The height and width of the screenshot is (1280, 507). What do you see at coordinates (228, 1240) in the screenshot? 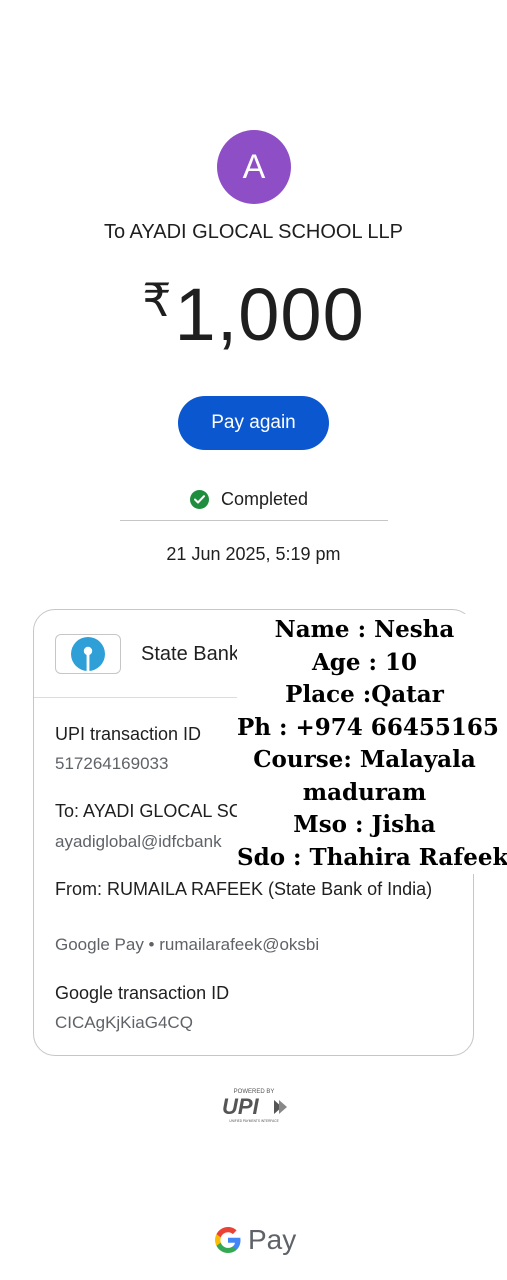
I see `google-g-icon` at bounding box center [228, 1240].